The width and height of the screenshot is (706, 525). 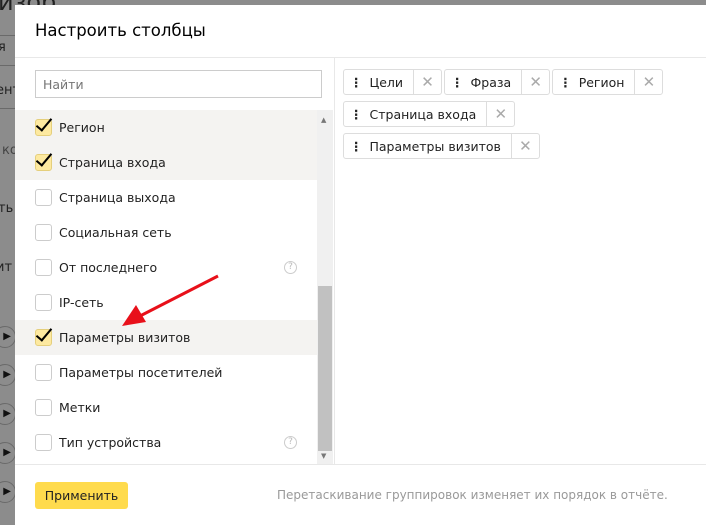 I want to click on divider, so click(x=360, y=464).